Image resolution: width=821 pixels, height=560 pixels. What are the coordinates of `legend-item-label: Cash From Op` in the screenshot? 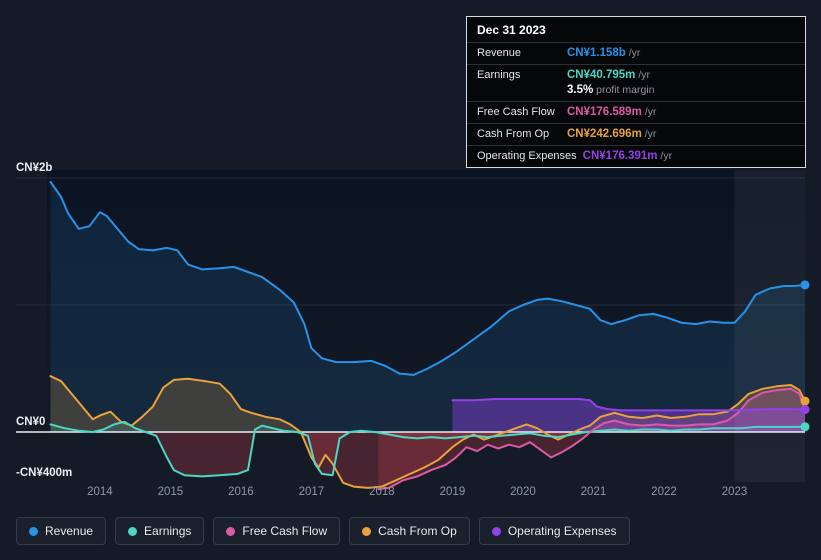 It's located at (417, 531).